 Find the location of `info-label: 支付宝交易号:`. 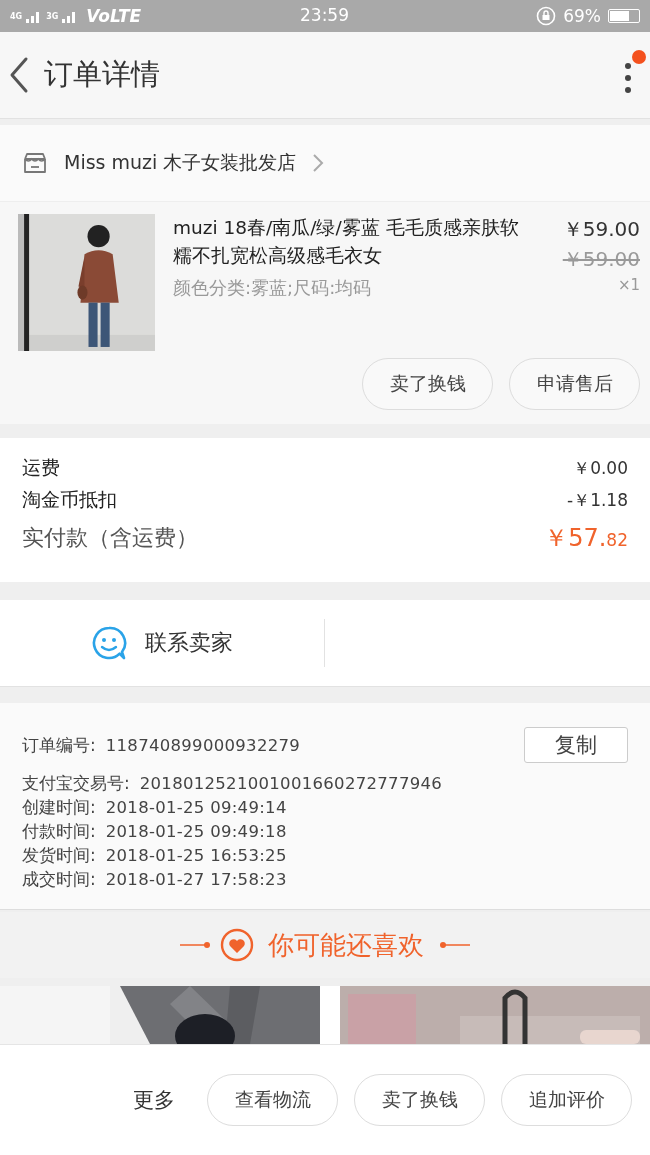

info-label: 支付宝交易号: is located at coordinates (76, 783).